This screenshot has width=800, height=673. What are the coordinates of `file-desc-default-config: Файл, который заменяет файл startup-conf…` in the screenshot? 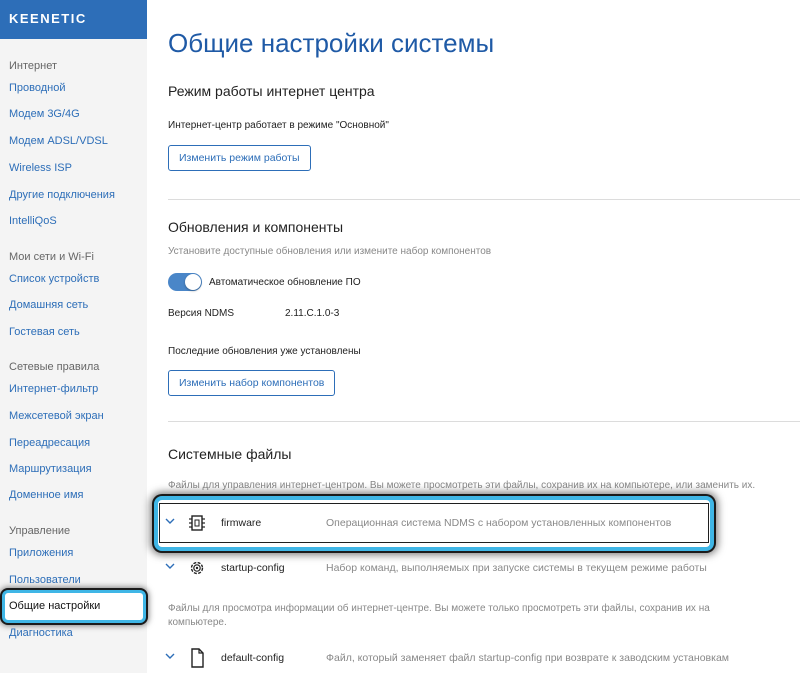 It's located at (527, 658).